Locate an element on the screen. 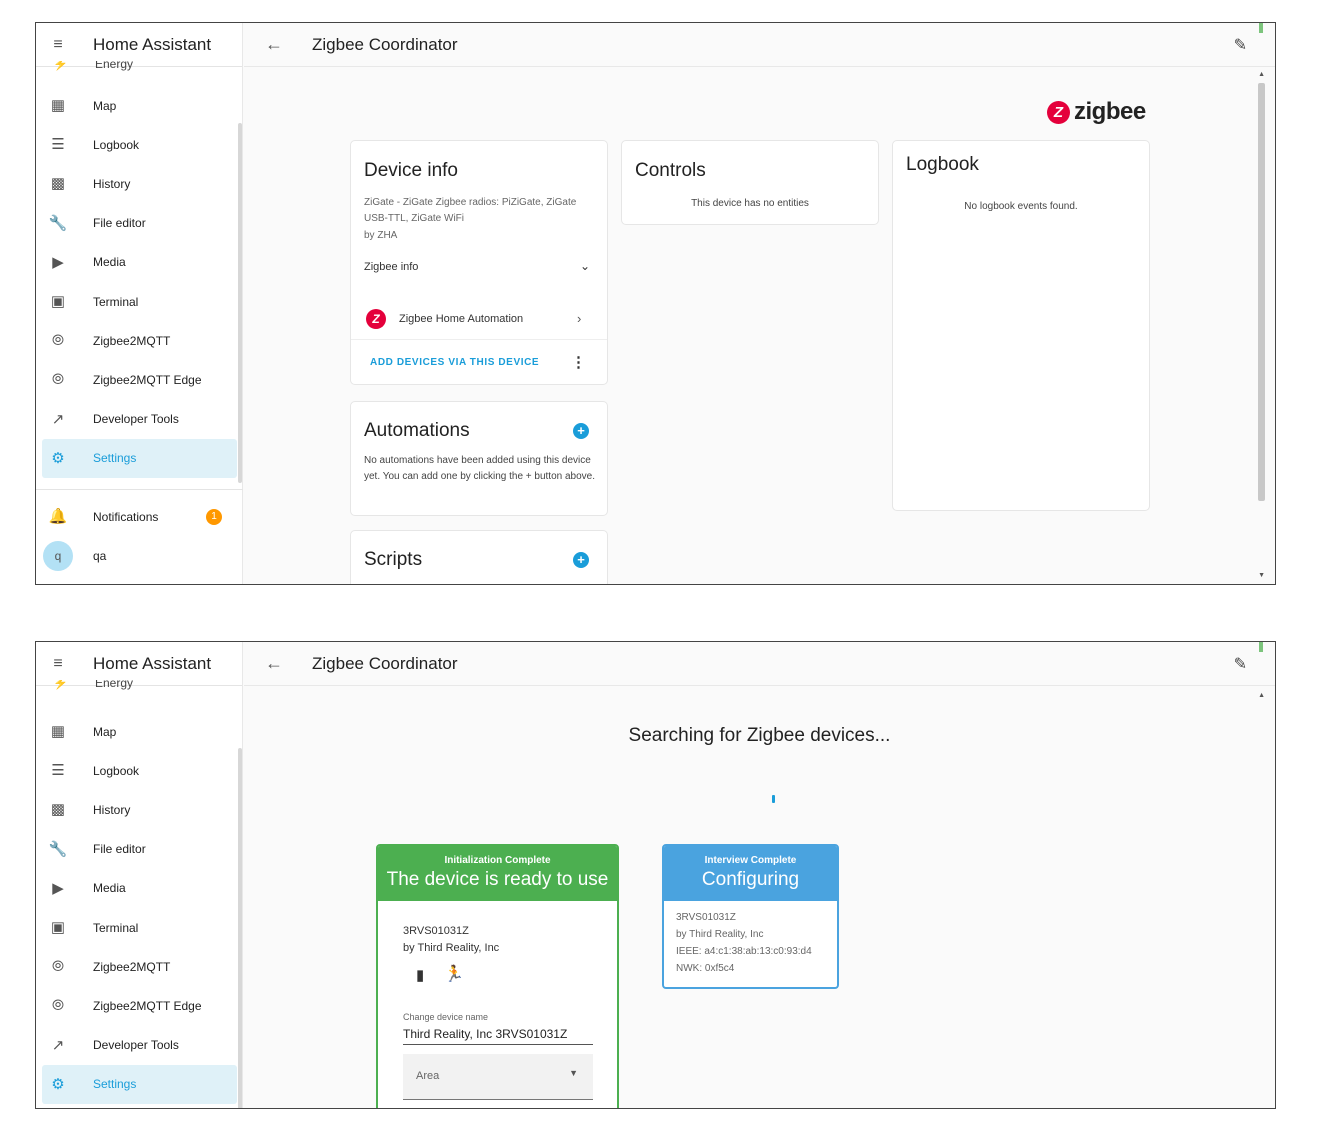  zigbee2mqtt-icon: ⦾ is located at coordinates (57, 341).